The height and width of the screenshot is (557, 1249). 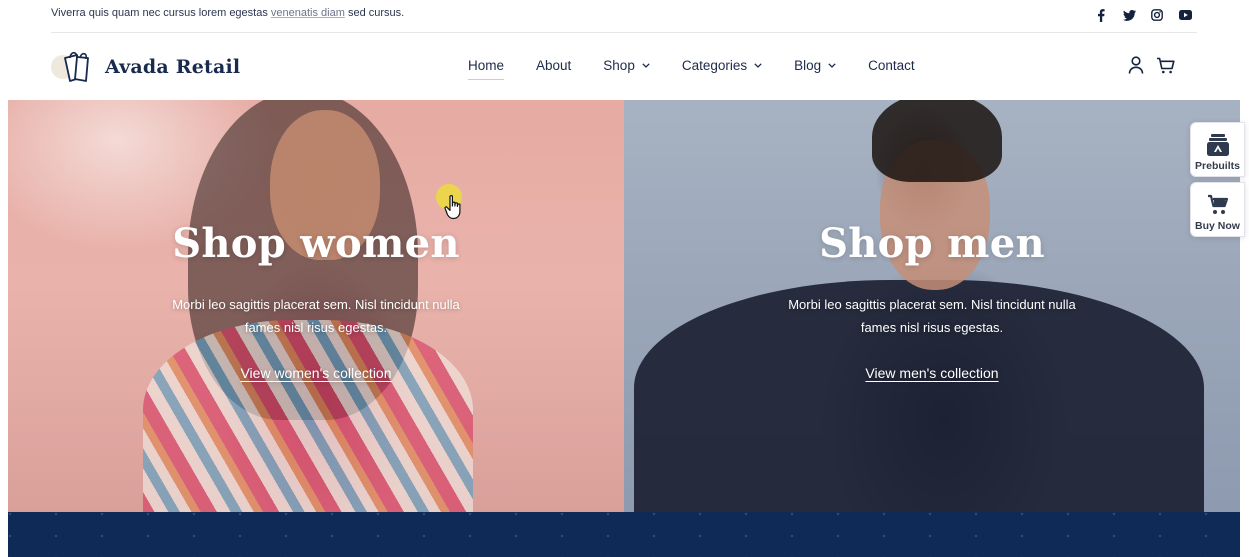 I want to click on footer-band, so click(x=624, y=534).